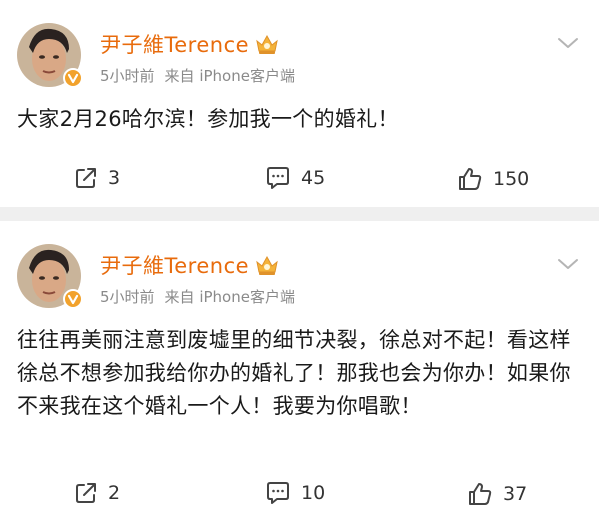 The height and width of the screenshot is (519, 599). What do you see at coordinates (313, 178) in the screenshot?
I see `comment-count: 45` at bounding box center [313, 178].